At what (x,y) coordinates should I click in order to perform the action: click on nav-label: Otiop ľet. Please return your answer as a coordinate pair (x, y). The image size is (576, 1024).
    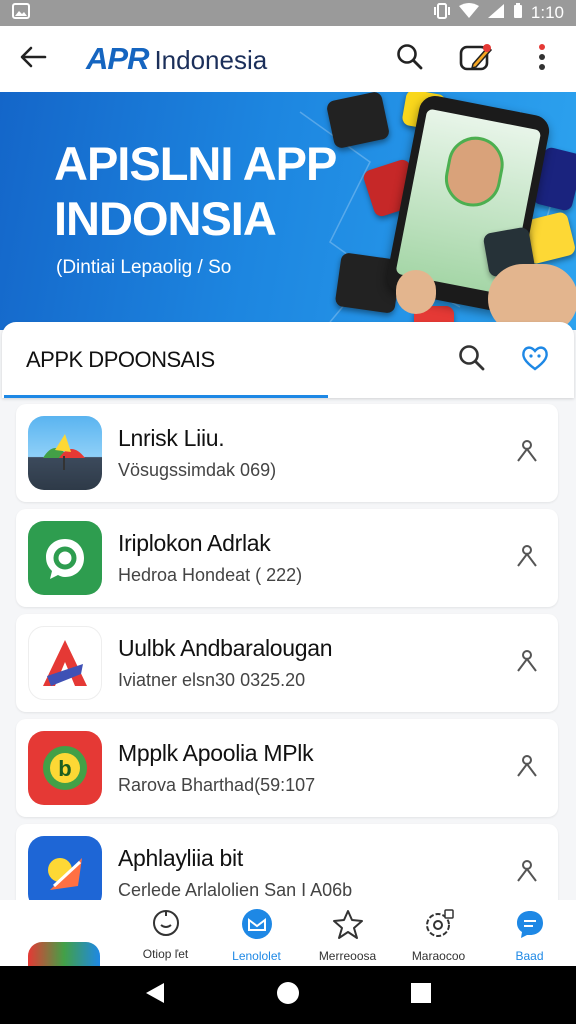
    Looking at the image, I should click on (165, 954).